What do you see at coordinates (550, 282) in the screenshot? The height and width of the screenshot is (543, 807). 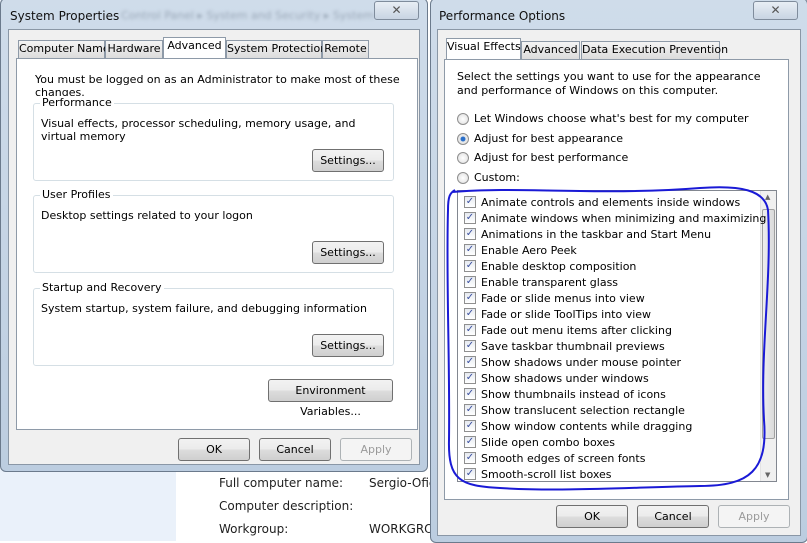 I see `effect-label: Enable transparent glass` at bounding box center [550, 282].